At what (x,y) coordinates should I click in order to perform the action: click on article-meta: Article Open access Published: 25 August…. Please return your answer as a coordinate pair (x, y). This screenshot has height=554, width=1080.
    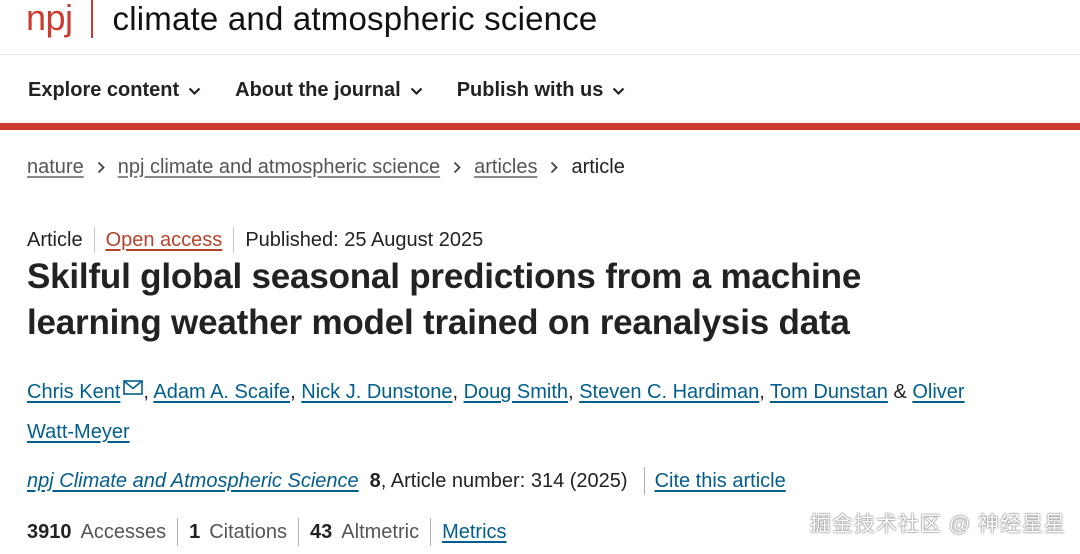
    Looking at the image, I should click on (255, 240).